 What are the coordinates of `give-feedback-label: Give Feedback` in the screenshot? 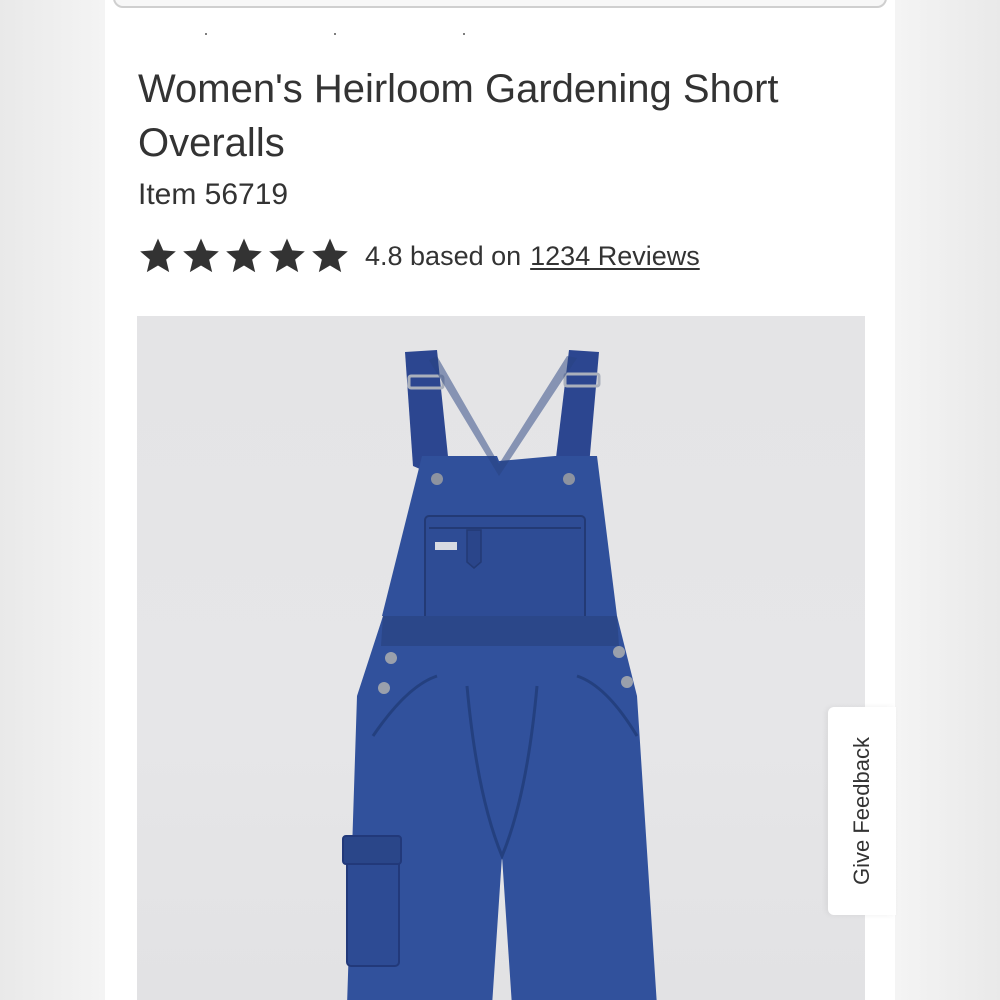 It's located at (861, 811).